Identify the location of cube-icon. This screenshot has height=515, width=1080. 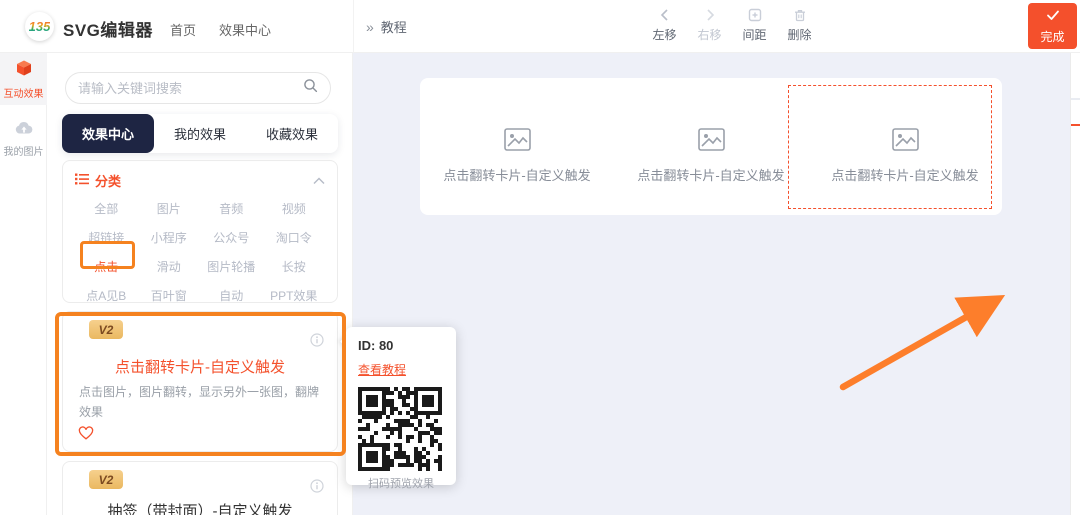
(24, 70).